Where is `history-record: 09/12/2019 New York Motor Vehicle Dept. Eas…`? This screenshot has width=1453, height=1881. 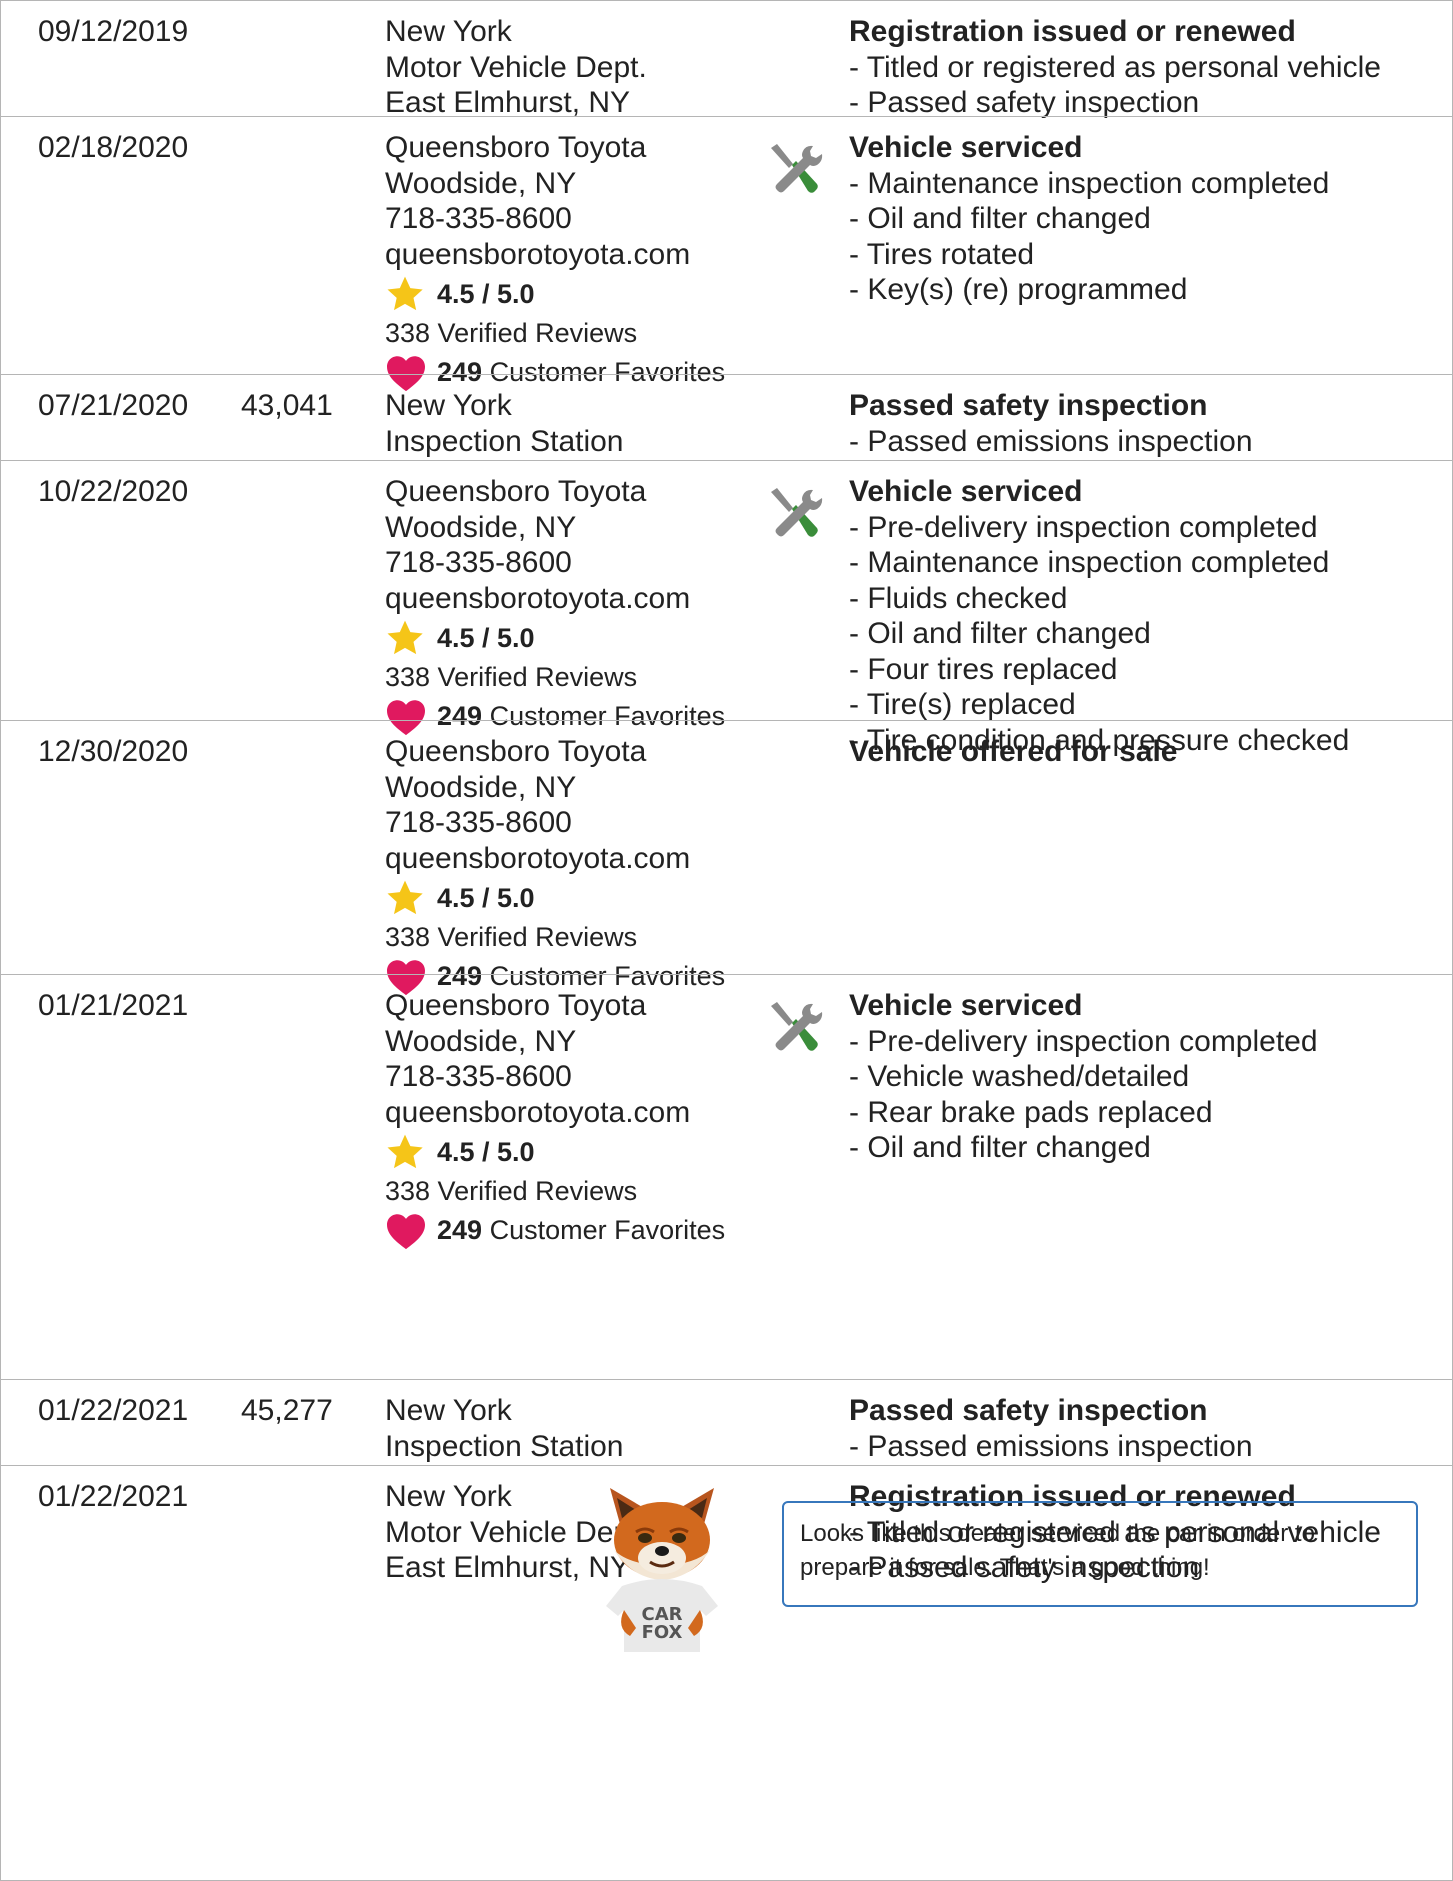 history-record: 09/12/2019 New York Motor Vehicle Dept. Eas… is located at coordinates (726, 59).